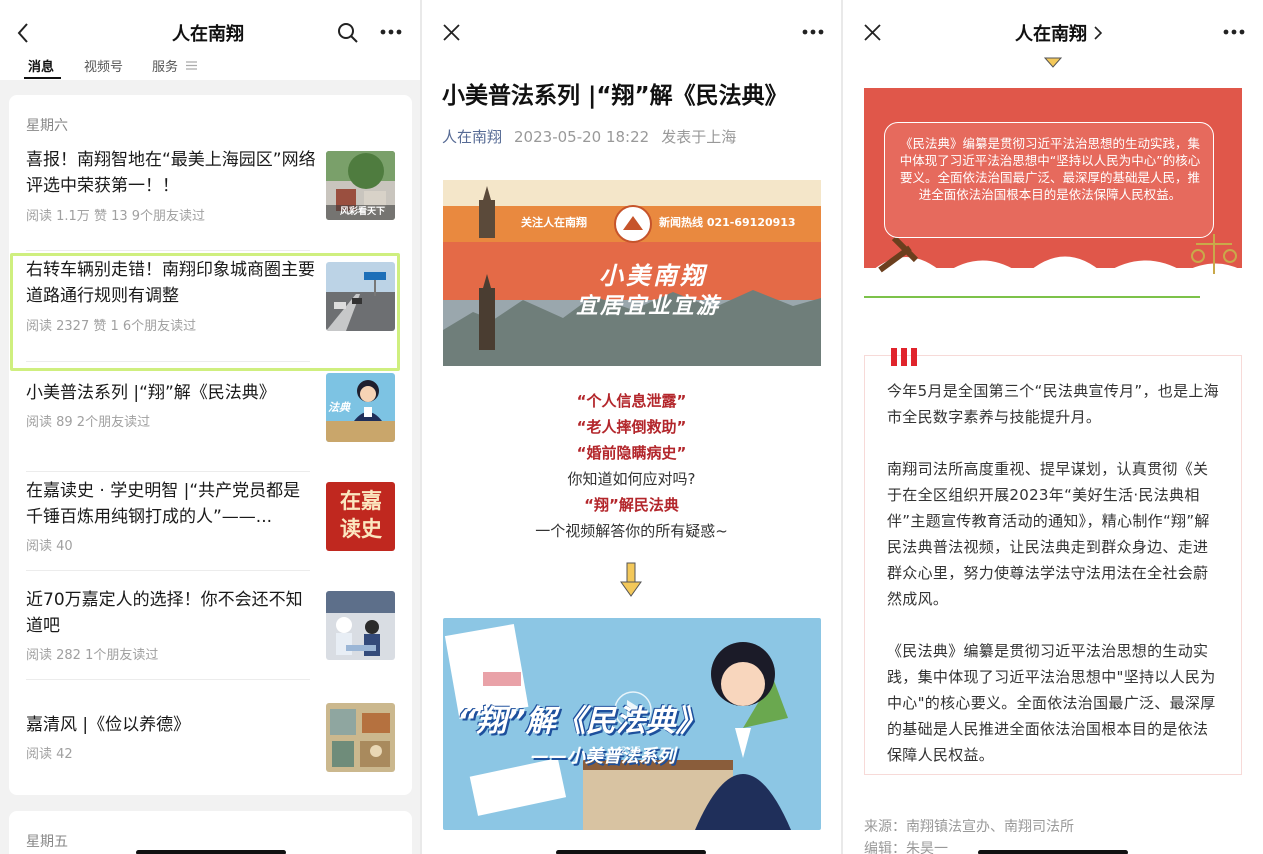 The height and width of the screenshot is (854, 1263). What do you see at coordinates (631, 401) in the screenshot?
I see `intro-line: “个人信息泄露”` at bounding box center [631, 401].